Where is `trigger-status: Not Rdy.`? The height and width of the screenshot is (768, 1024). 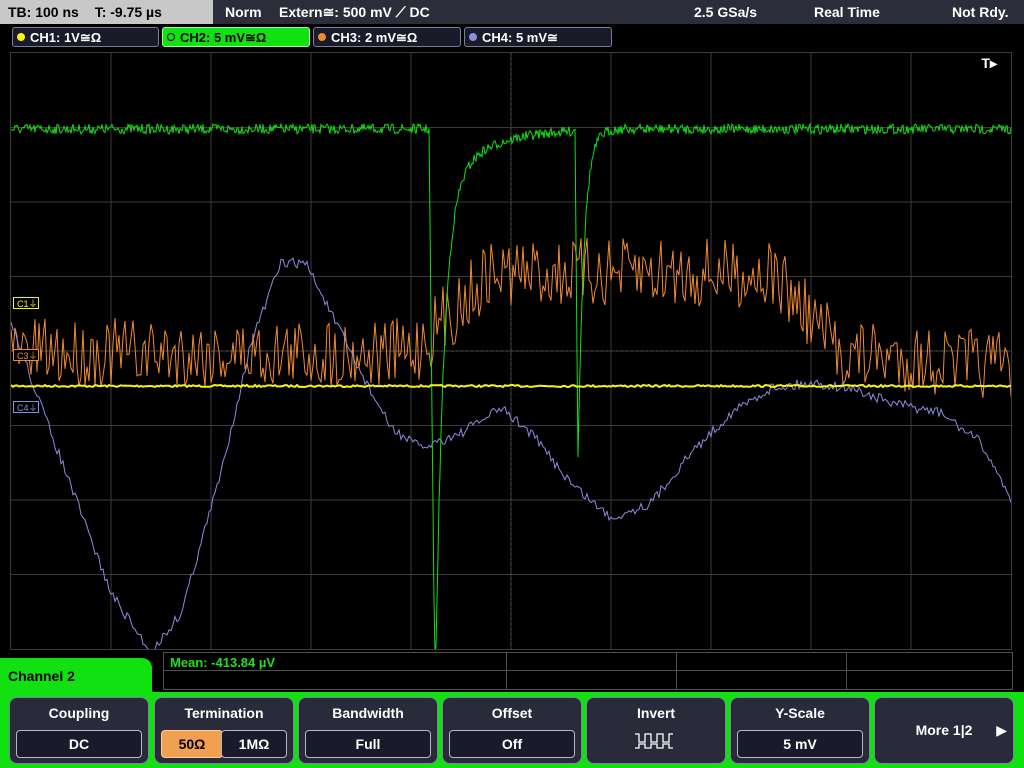 trigger-status: Not Rdy. is located at coordinates (980, 12).